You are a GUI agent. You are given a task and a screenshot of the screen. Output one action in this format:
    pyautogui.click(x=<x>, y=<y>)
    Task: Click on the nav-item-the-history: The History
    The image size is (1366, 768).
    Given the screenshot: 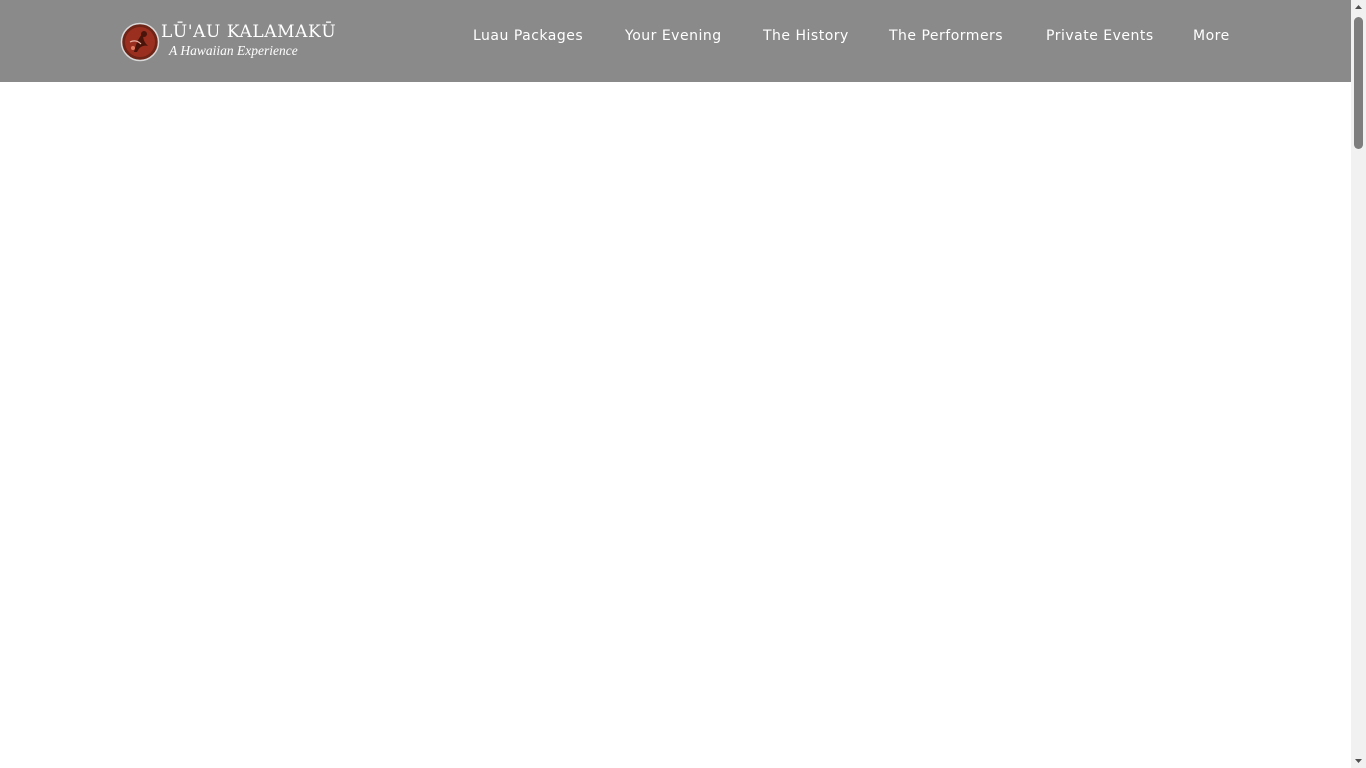 What is the action you would take?
    pyautogui.click(x=806, y=36)
    